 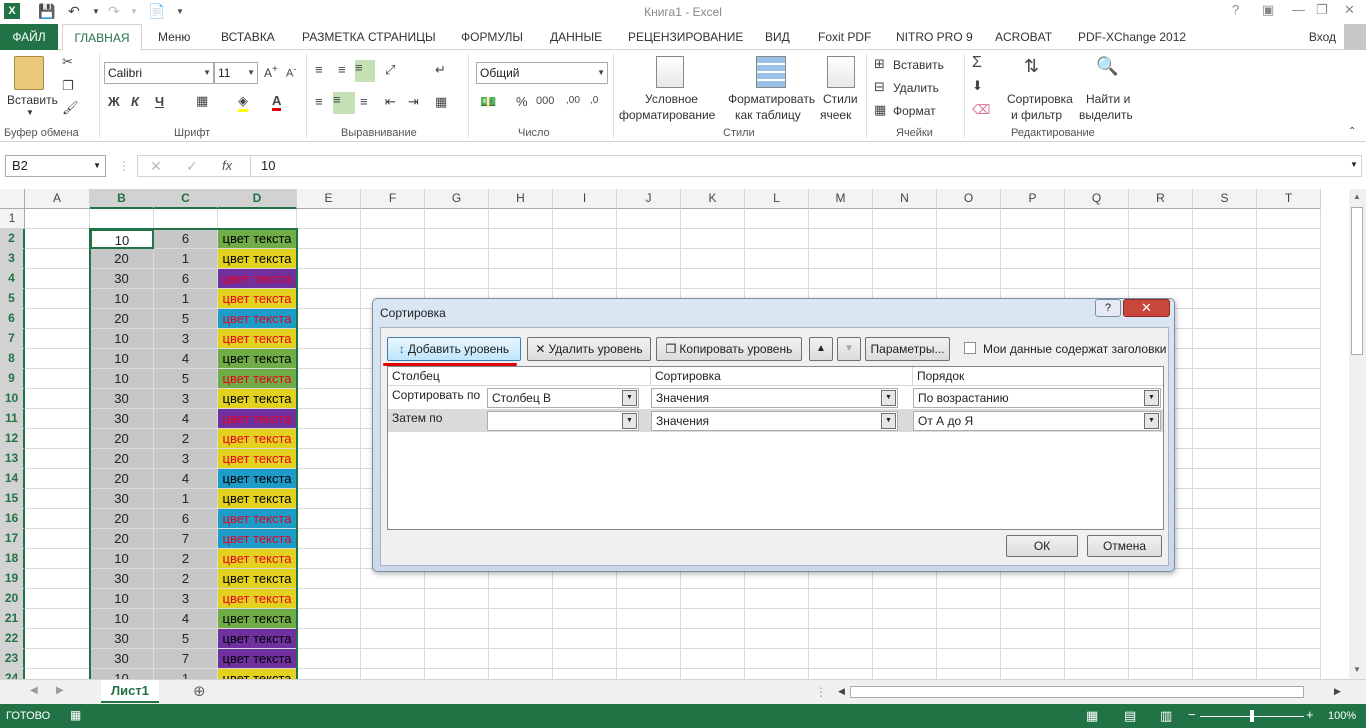 I want to click on row-header: 21, so click(x=12, y=619).